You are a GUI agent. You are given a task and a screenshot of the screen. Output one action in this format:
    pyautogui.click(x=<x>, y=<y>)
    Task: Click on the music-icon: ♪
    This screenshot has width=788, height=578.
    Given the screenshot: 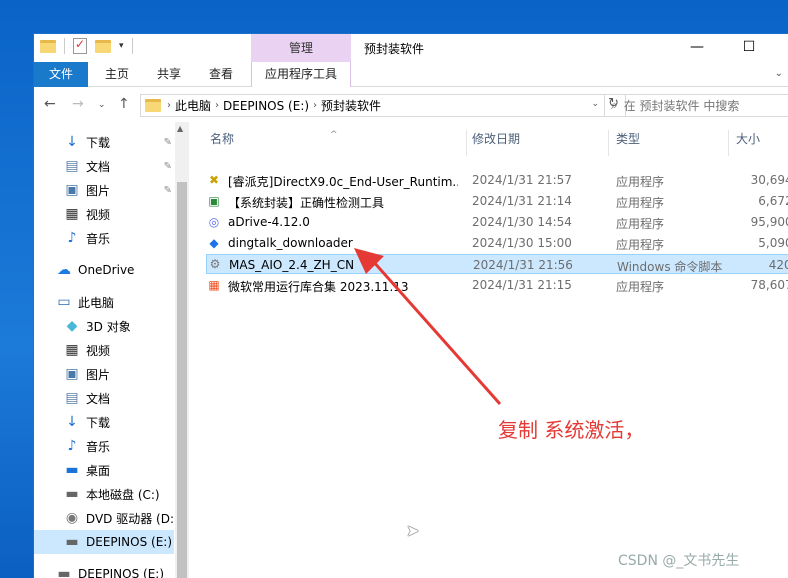 What is the action you would take?
    pyautogui.click(x=72, y=446)
    